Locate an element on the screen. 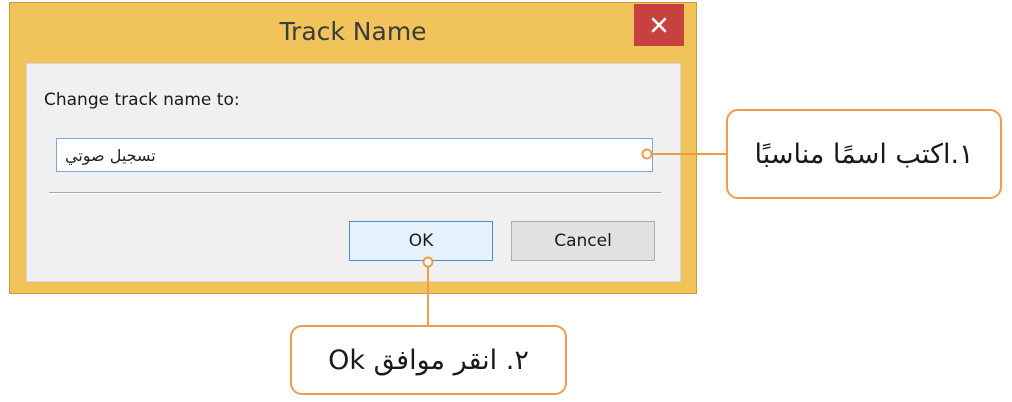 The width and height of the screenshot is (1012, 402). ok-button: OK is located at coordinates (421, 241).